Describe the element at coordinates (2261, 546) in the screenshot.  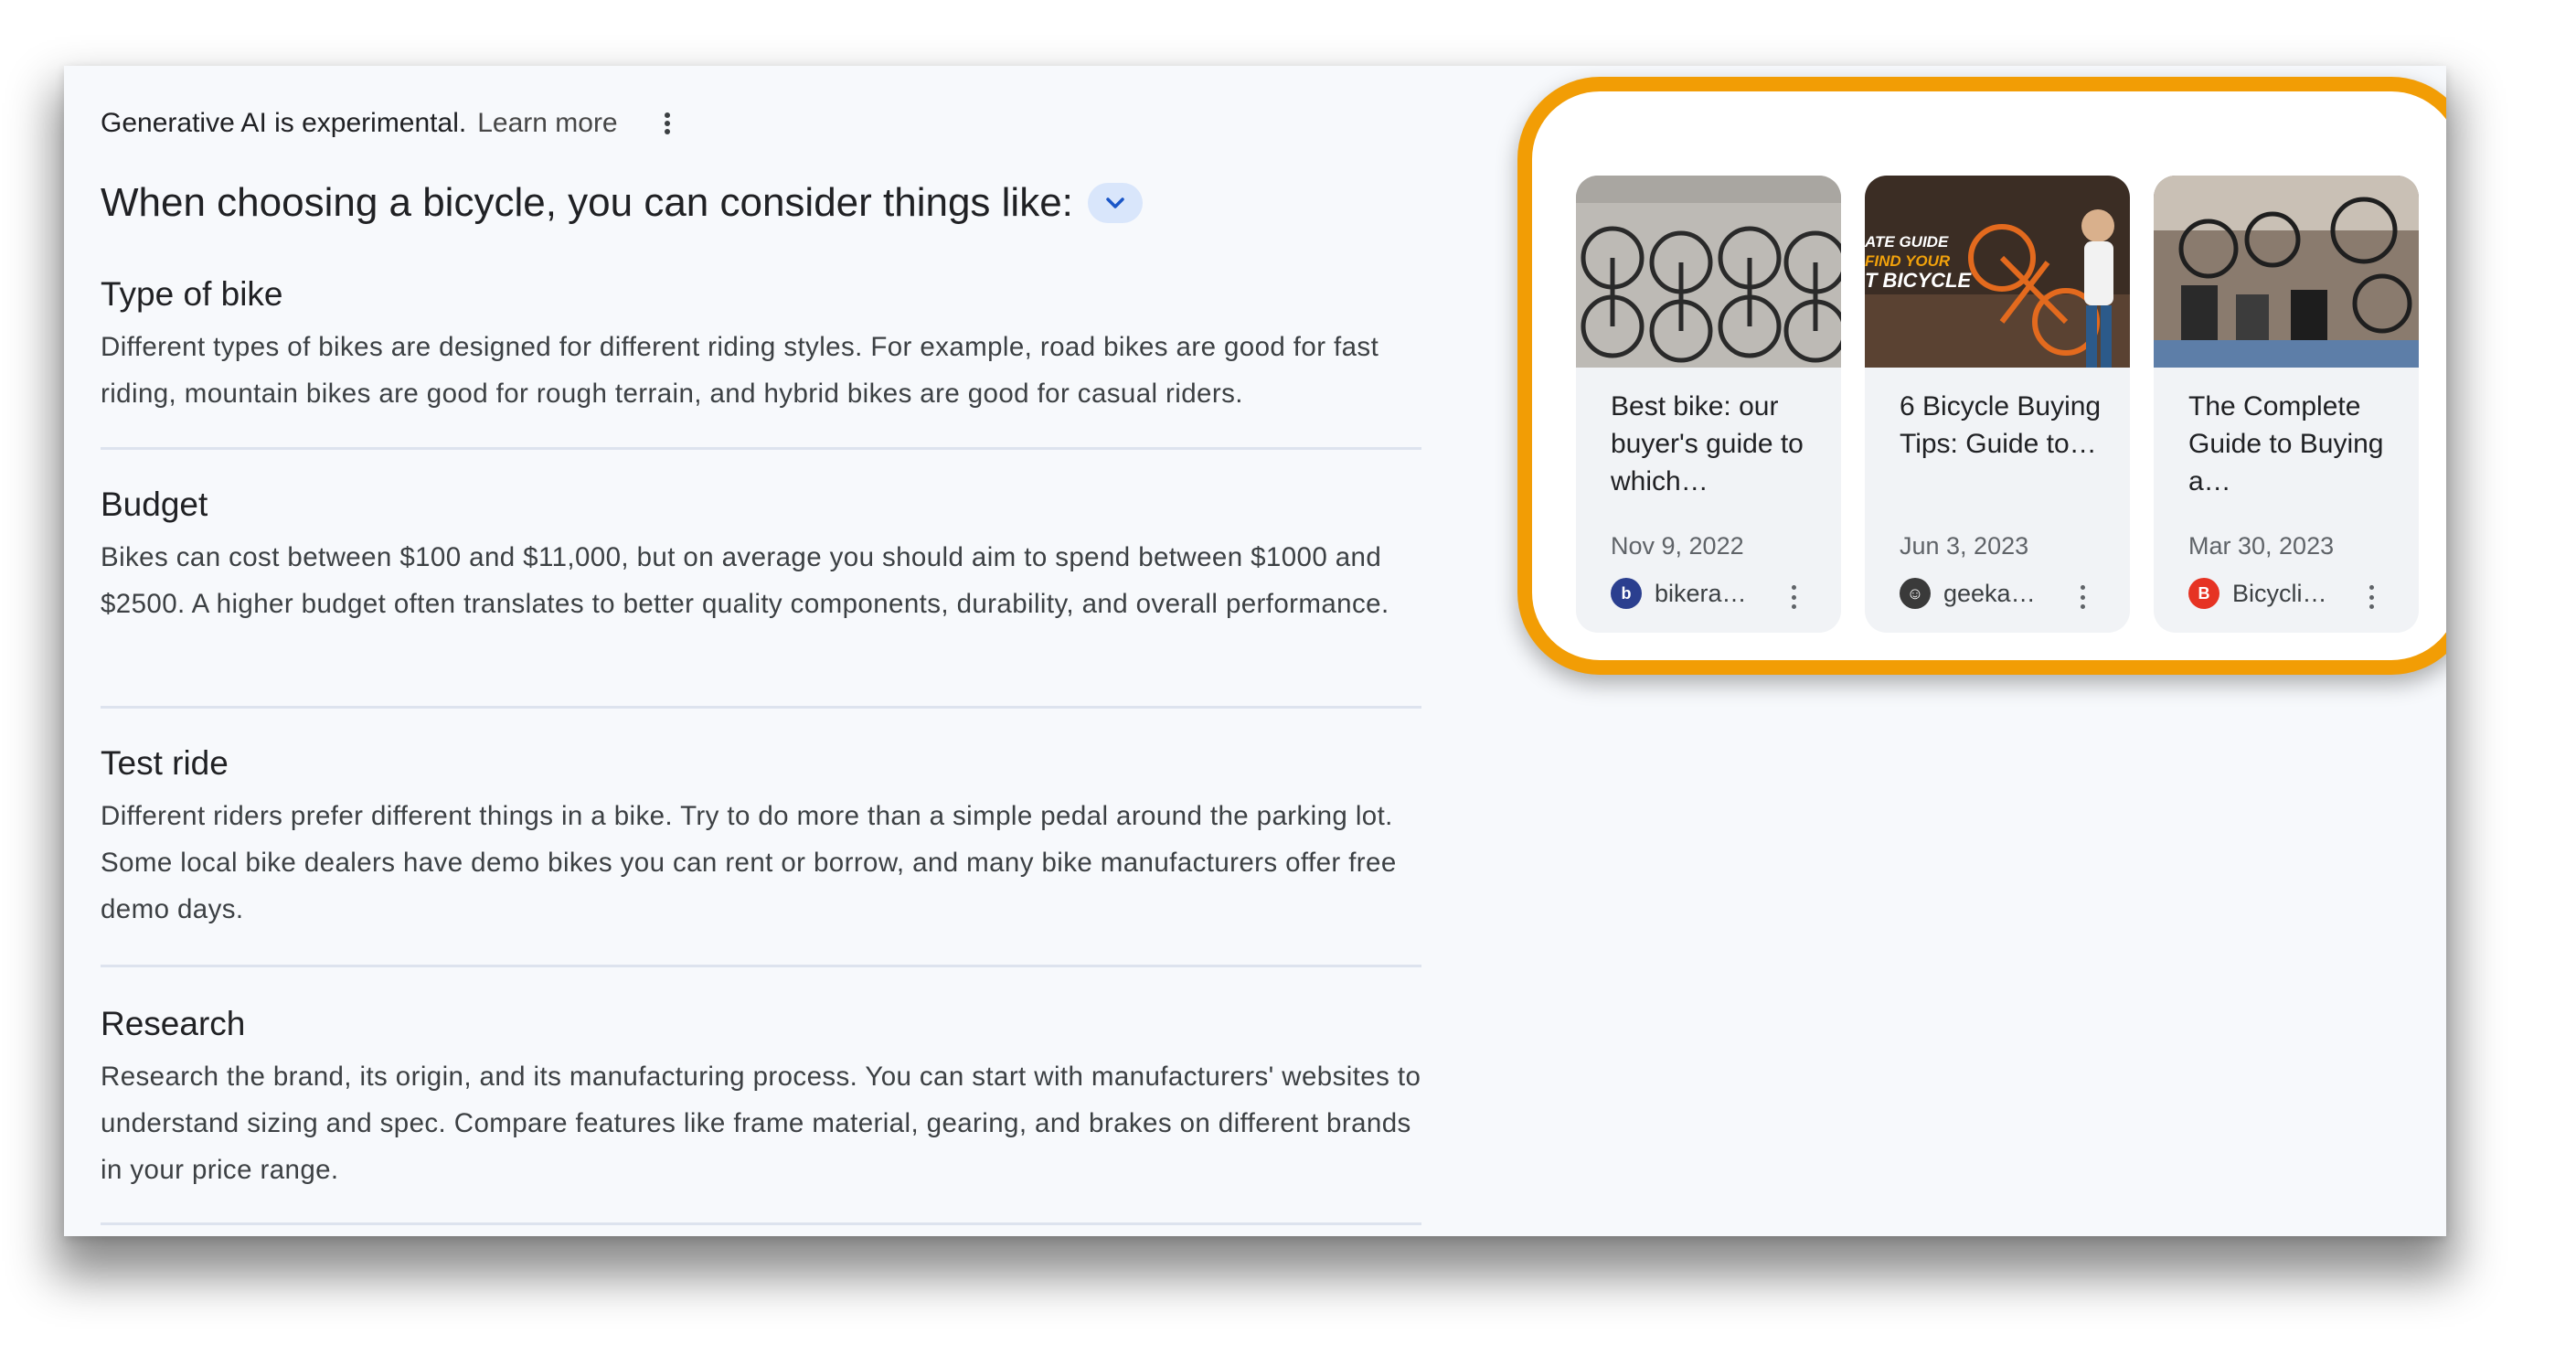
I see `card-date: Mar 30, 2023` at that location.